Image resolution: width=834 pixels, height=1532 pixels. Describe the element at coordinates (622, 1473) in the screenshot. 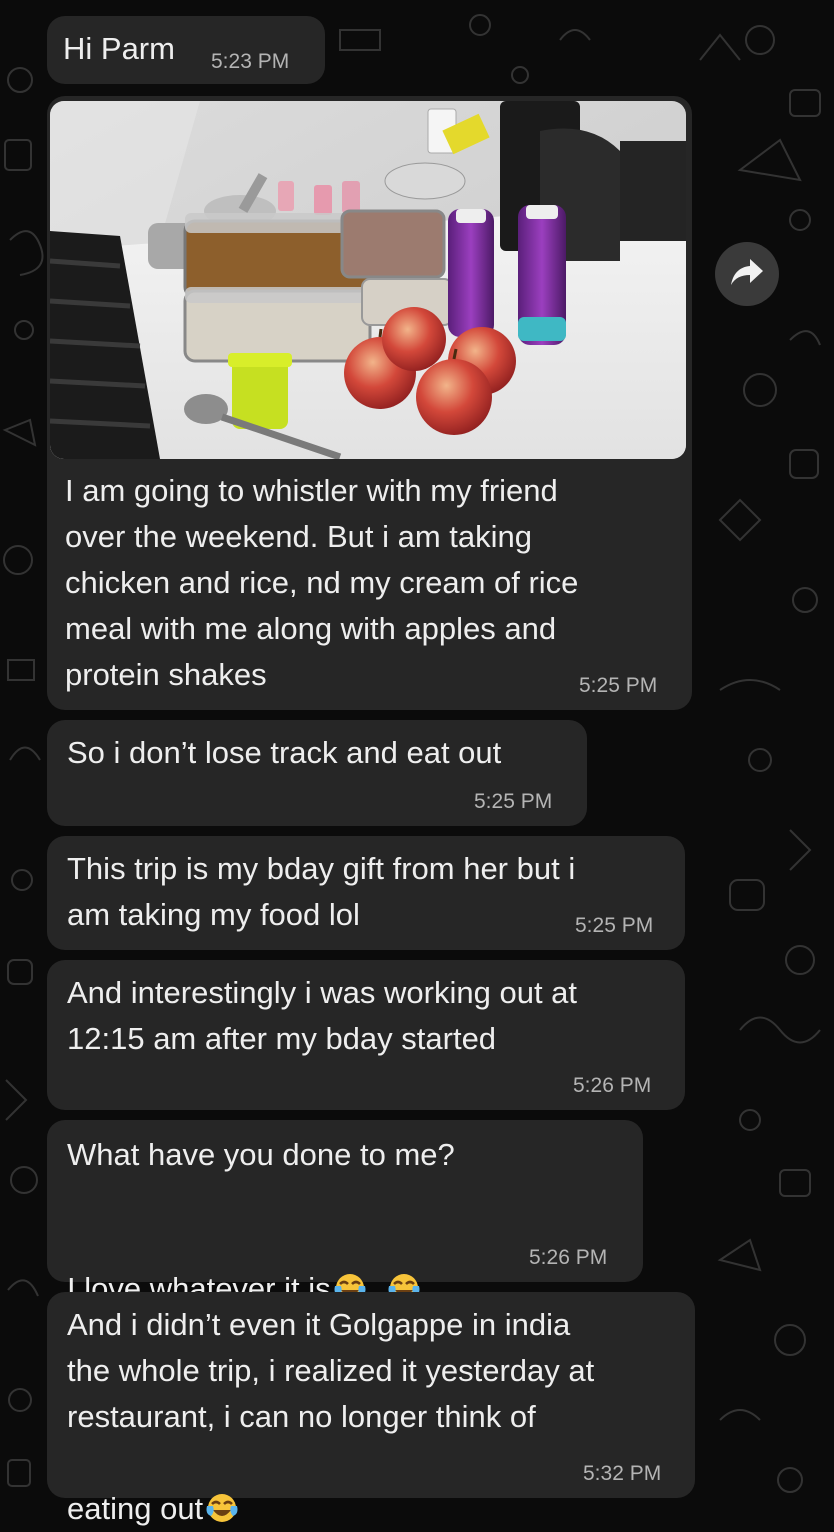

I see `message-timestamp: 5:32 PM` at that location.